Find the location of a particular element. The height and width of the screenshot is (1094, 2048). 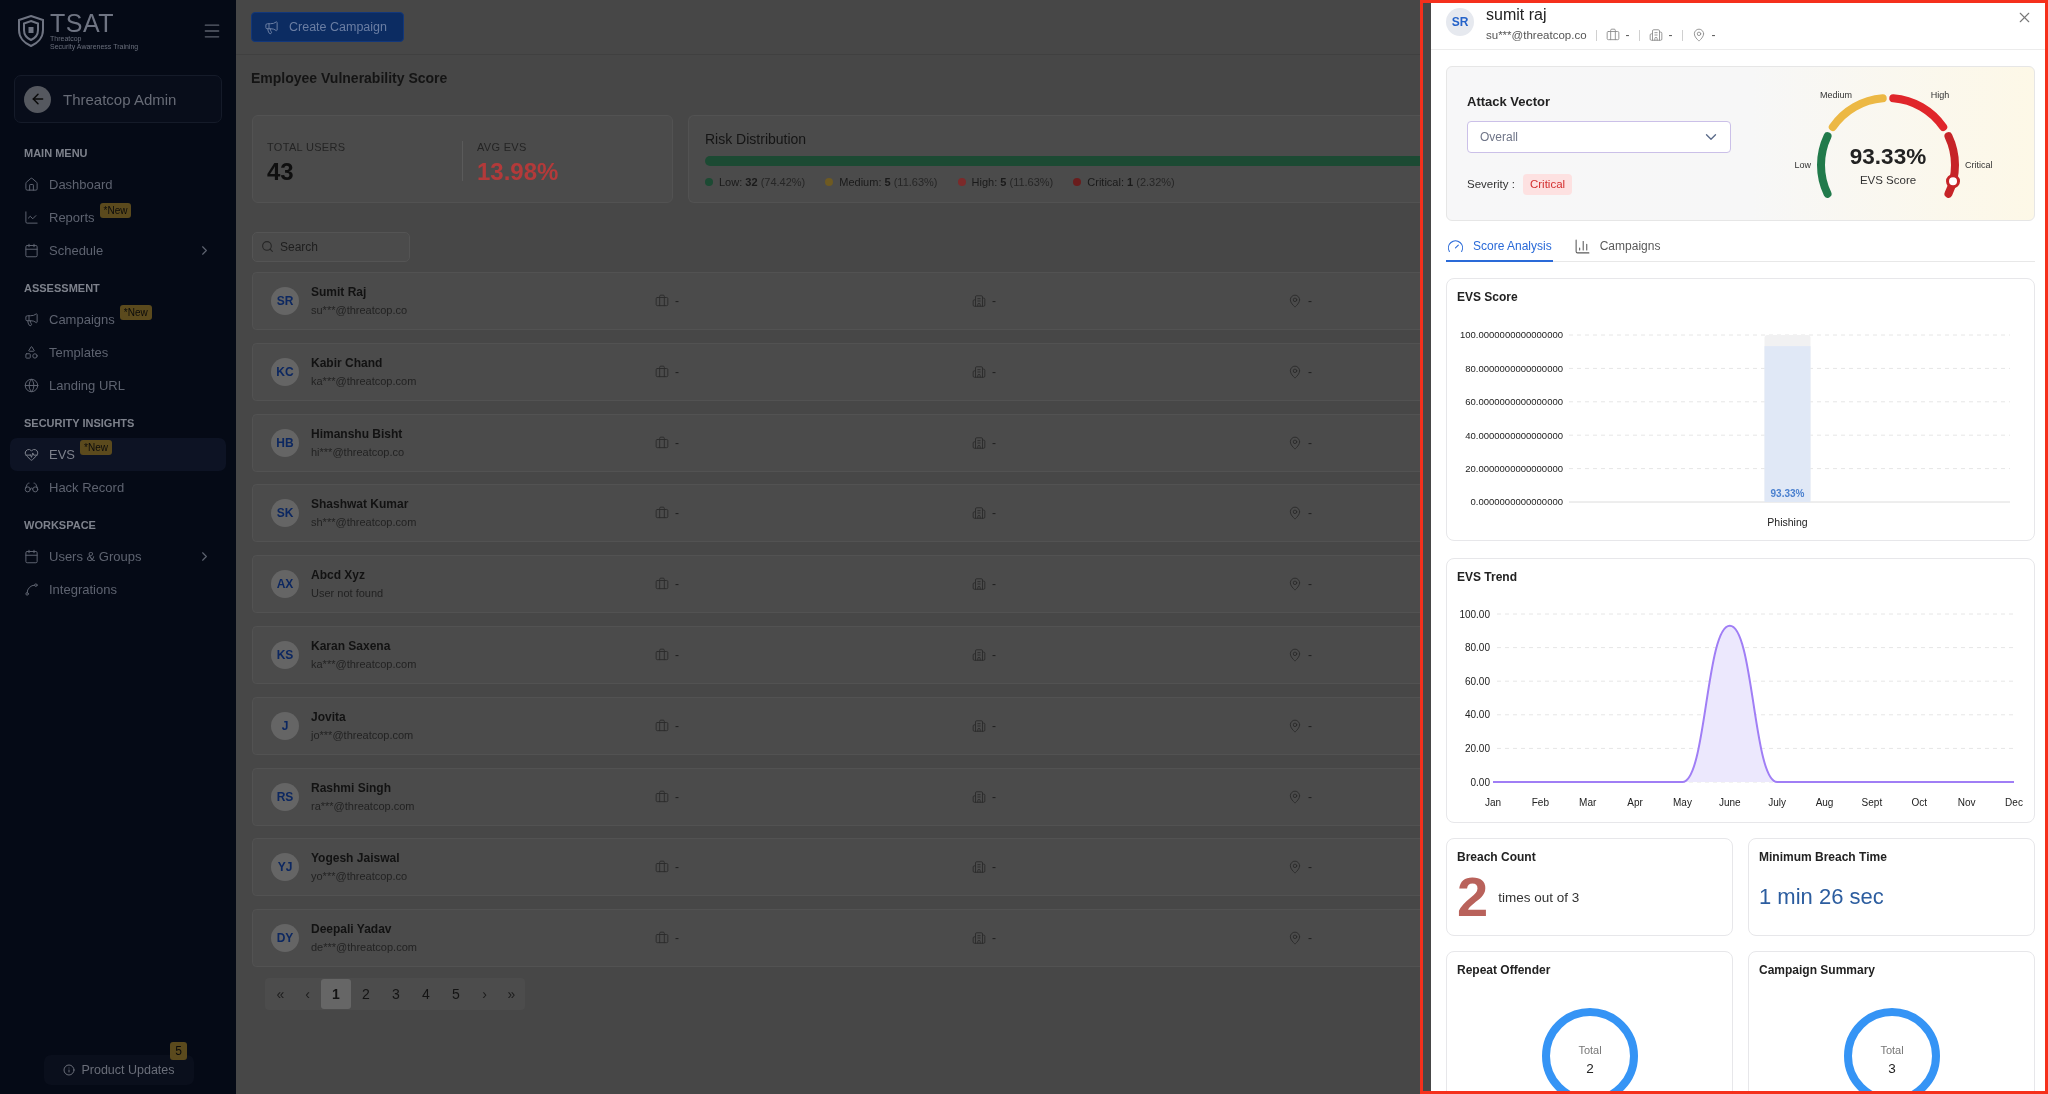

page-button: 3 is located at coordinates (396, 994).